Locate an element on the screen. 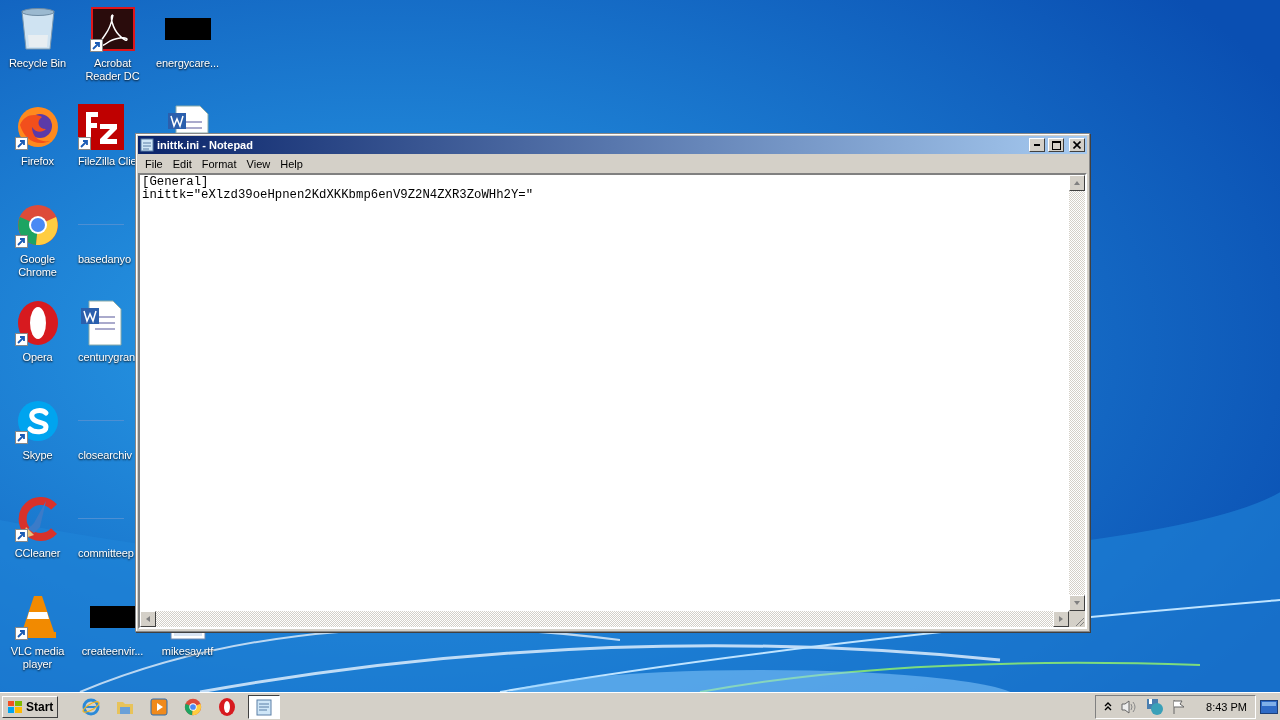 The image size is (1280, 720). arrow-left-icon is located at coordinates (148, 619).